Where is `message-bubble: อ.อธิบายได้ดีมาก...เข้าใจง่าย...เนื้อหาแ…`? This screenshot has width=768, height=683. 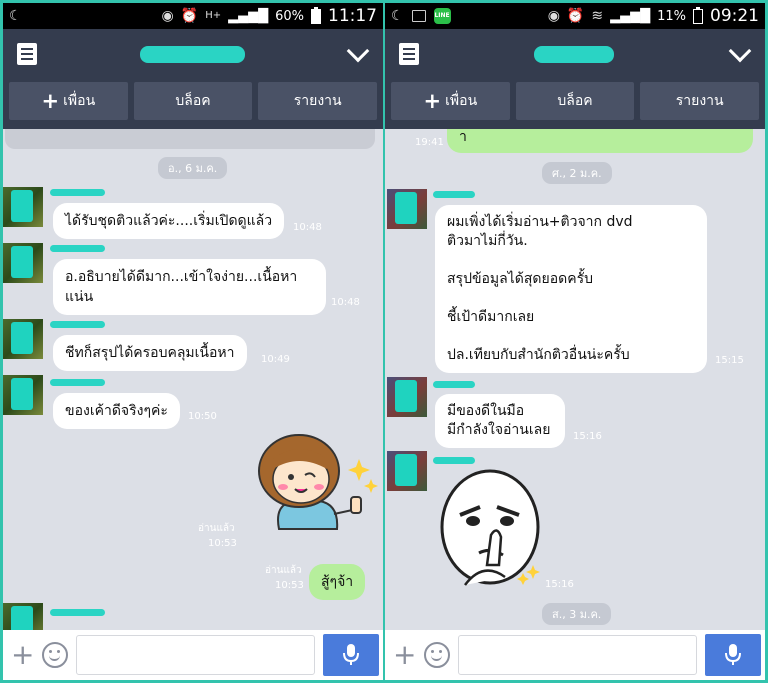 message-bubble: อ.อธิบายได้ดีมาก...เข้าใจง่าย...เนื้อหาแ… is located at coordinates (189, 287).